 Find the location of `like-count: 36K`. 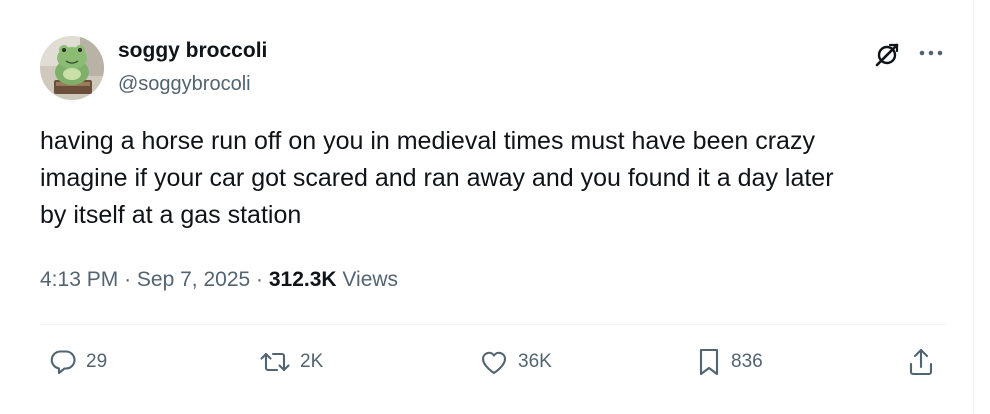

like-count: 36K is located at coordinates (535, 361).